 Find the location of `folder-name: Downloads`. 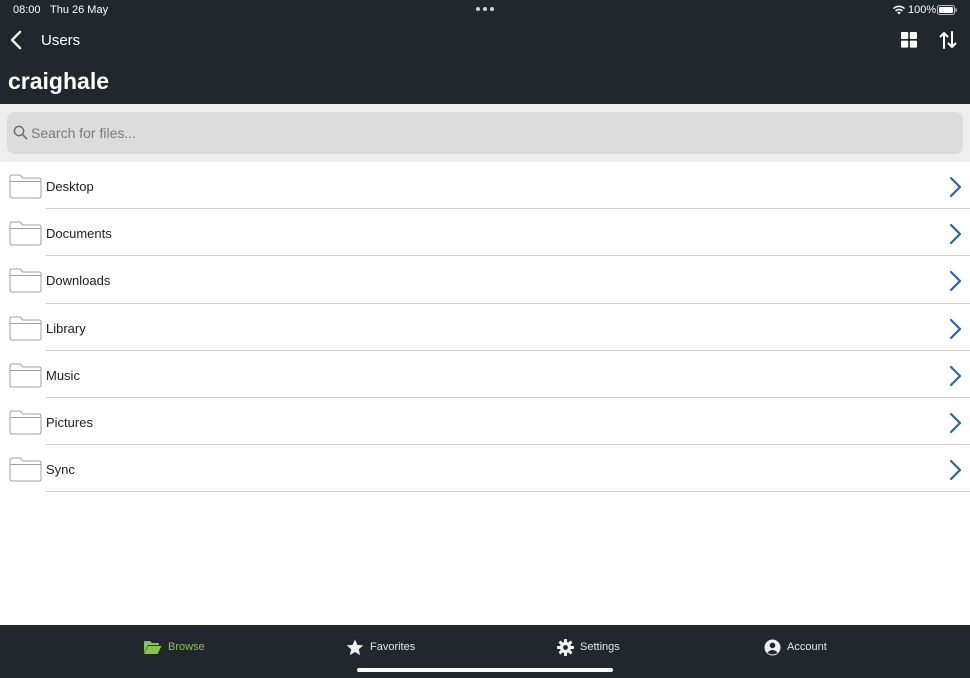

folder-name: Downloads is located at coordinates (78, 281).